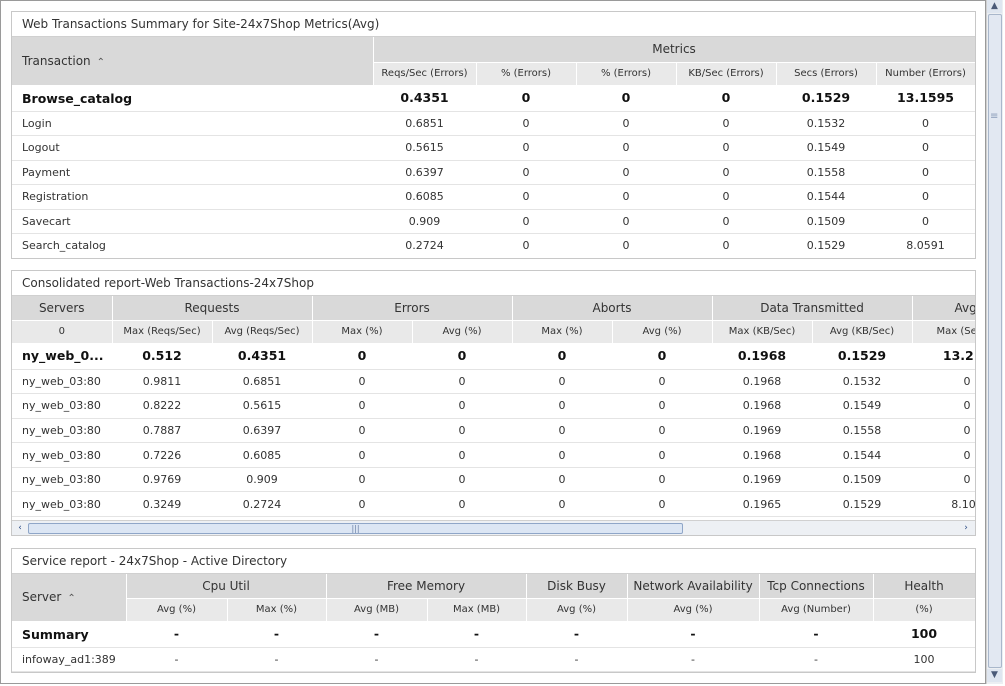 Image resolution: width=1005 pixels, height=686 pixels. I want to click on column-header: Max (KB/Sec), so click(762, 331).